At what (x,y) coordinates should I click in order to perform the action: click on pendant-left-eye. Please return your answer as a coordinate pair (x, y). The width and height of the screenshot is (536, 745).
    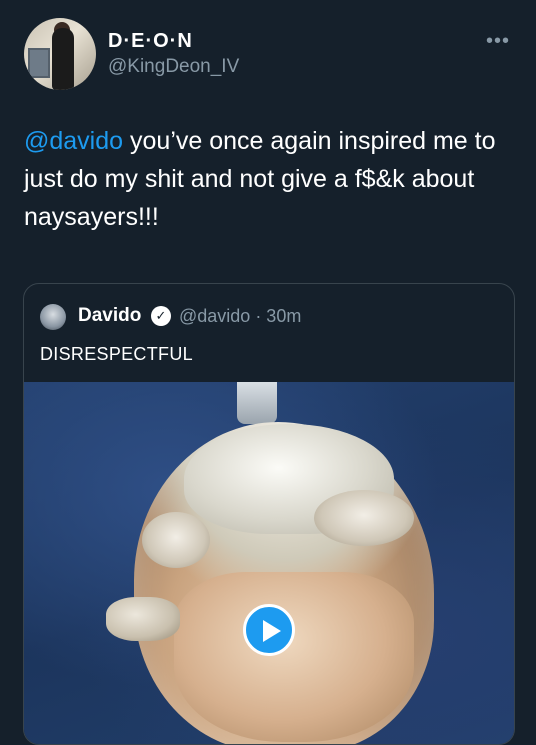
    Looking at the image, I should click on (176, 540).